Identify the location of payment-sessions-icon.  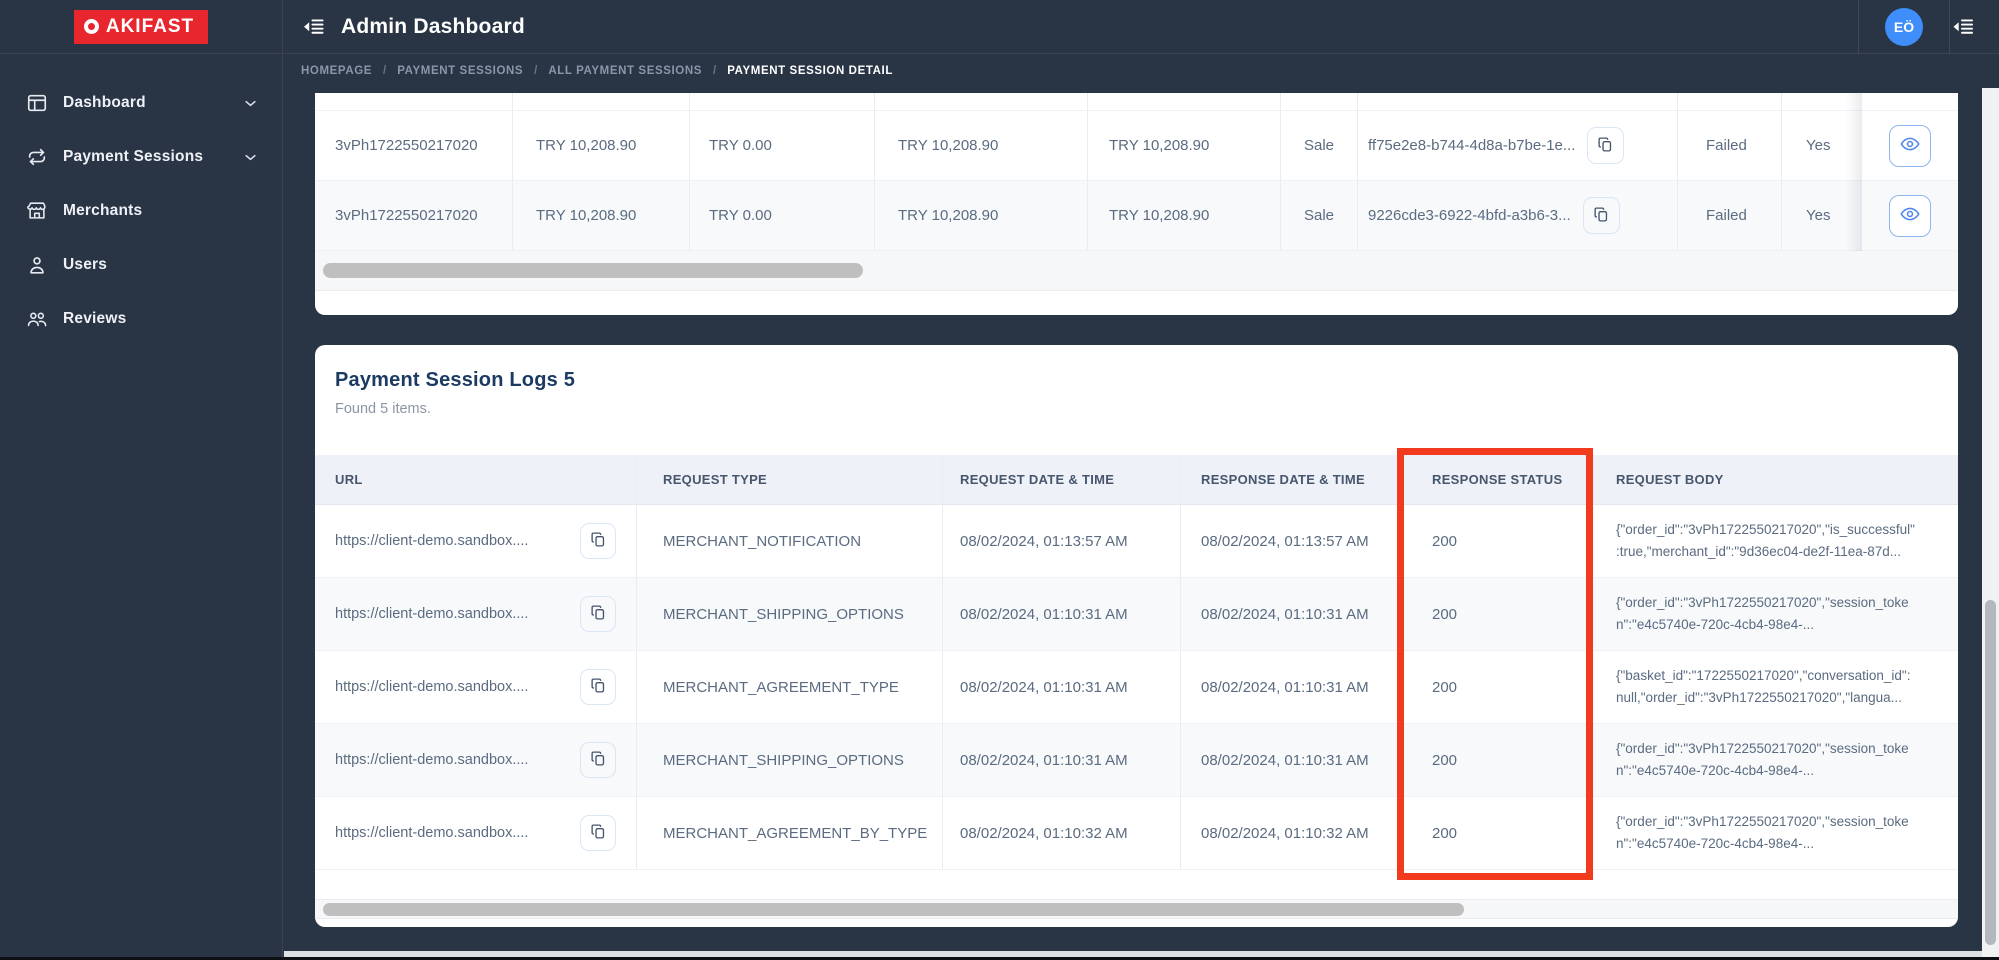
(37, 157).